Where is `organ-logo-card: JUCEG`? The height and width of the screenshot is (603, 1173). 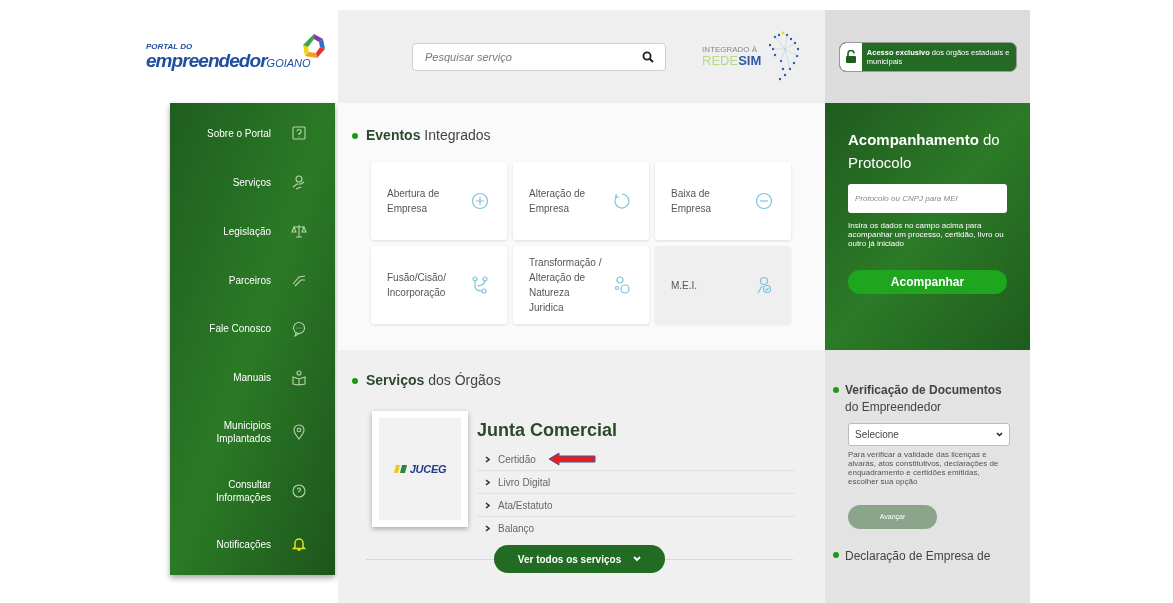 organ-logo-card: JUCEG is located at coordinates (420, 469).